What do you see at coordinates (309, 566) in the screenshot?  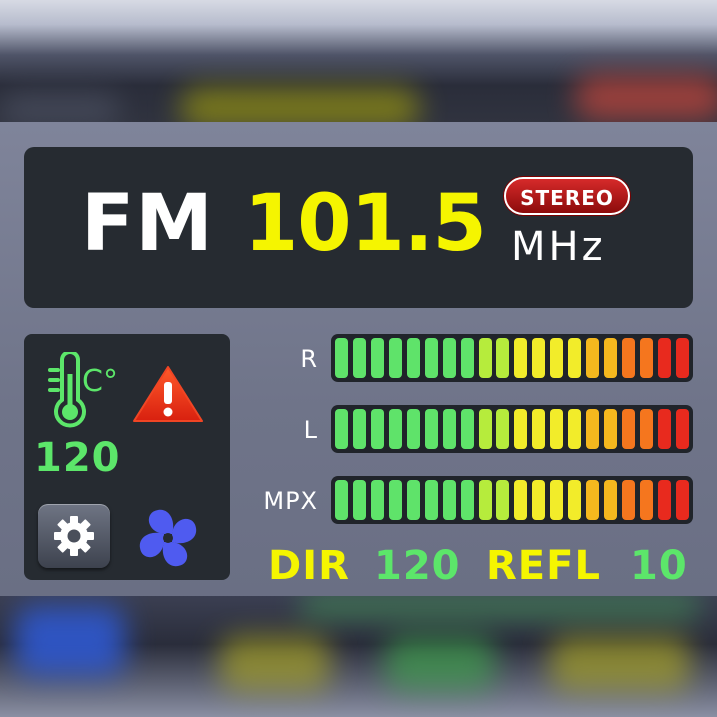 I see `dir-label: DIR` at bounding box center [309, 566].